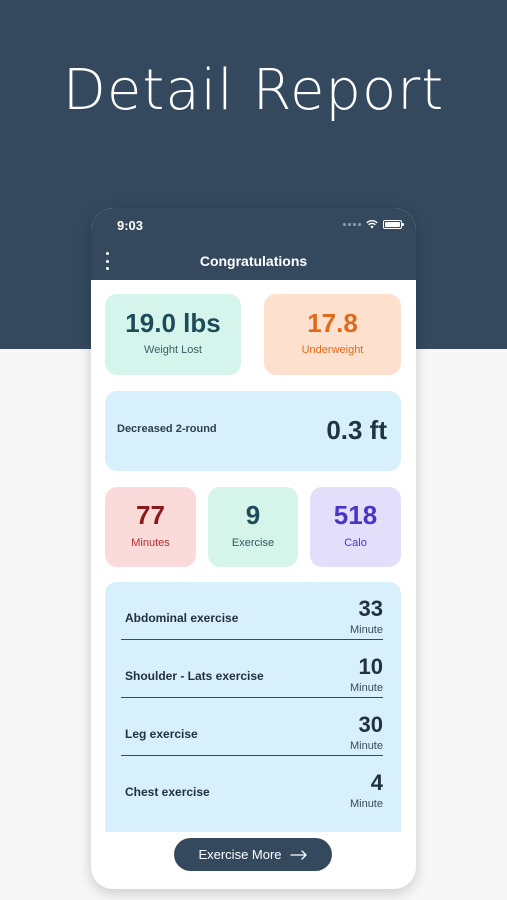 Image resolution: width=507 pixels, height=900 pixels. I want to click on exercise-row-chest: Chest exercise 4 Minute, so click(252, 785).